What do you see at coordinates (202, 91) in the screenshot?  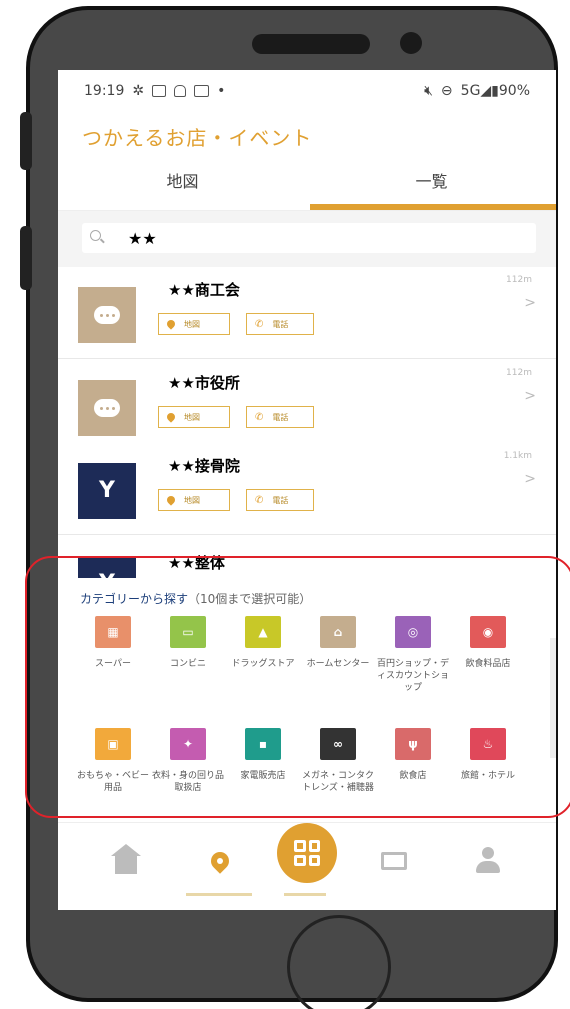 I see `mail-icon` at bounding box center [202, 91].